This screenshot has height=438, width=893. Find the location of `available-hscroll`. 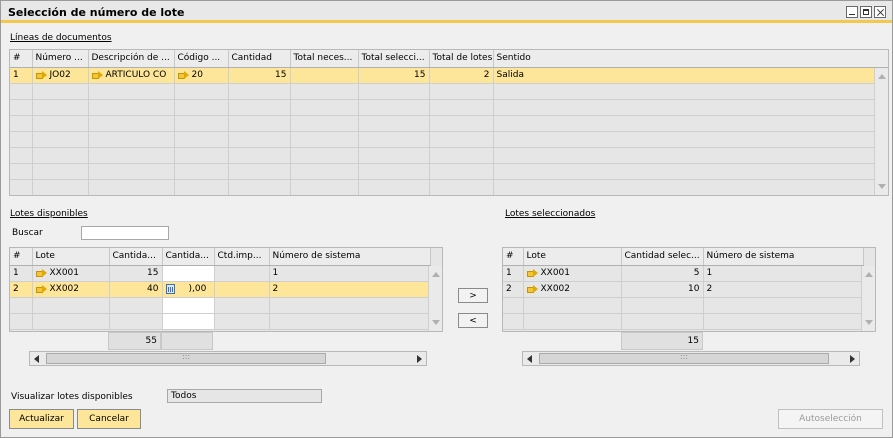

available-hscroll is located at coordinates (228, 358).